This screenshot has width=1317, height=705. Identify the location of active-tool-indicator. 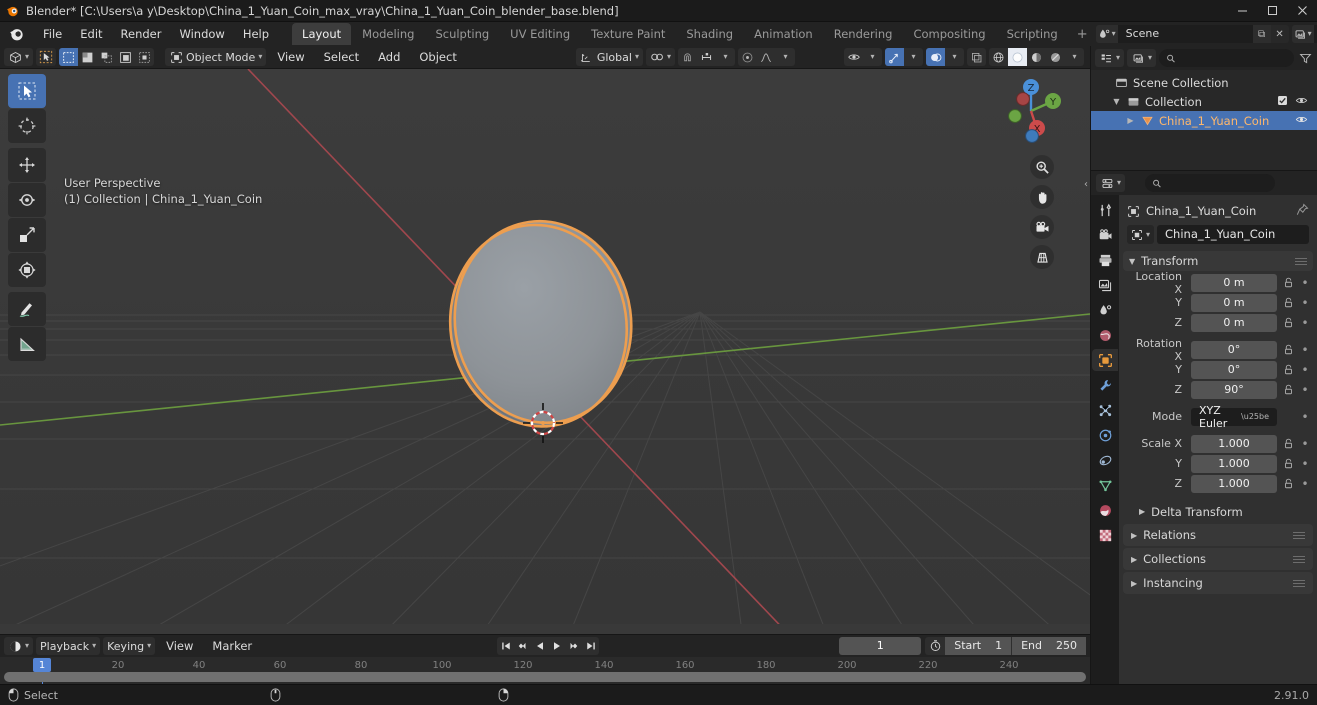
(46, 57).